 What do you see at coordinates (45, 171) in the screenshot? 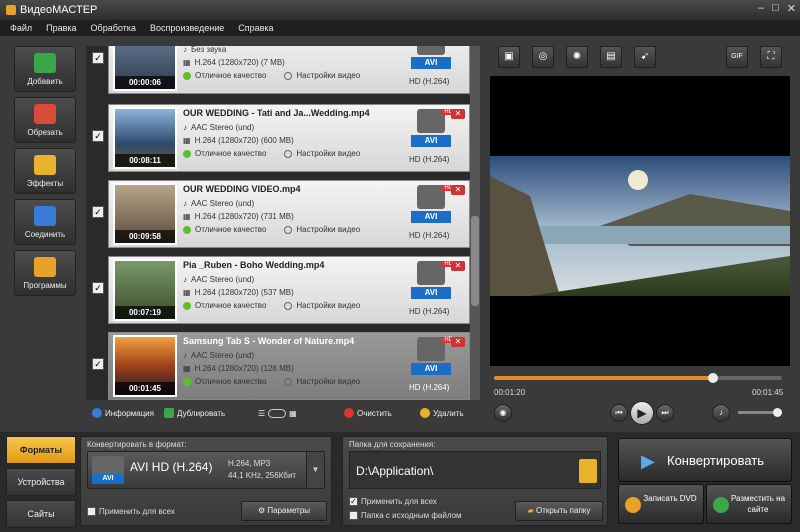
I see `effects-button: Эффекты` at bounding box center [45, 171].